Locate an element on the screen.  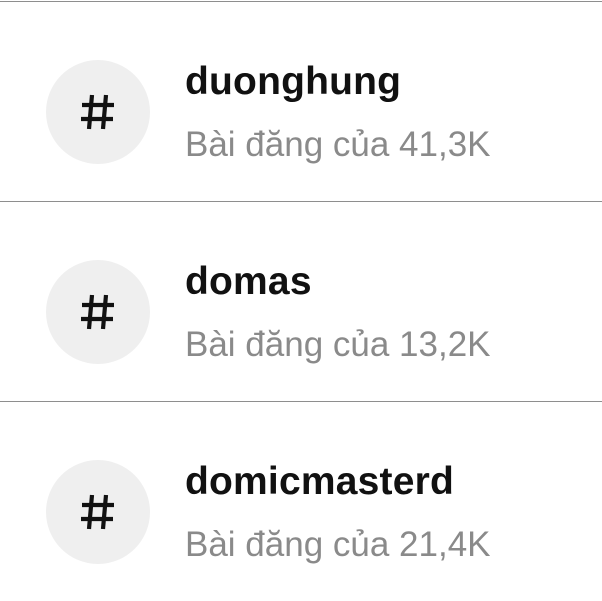
hashtag-name: domicmasterd is located at coordinates (319, 481).